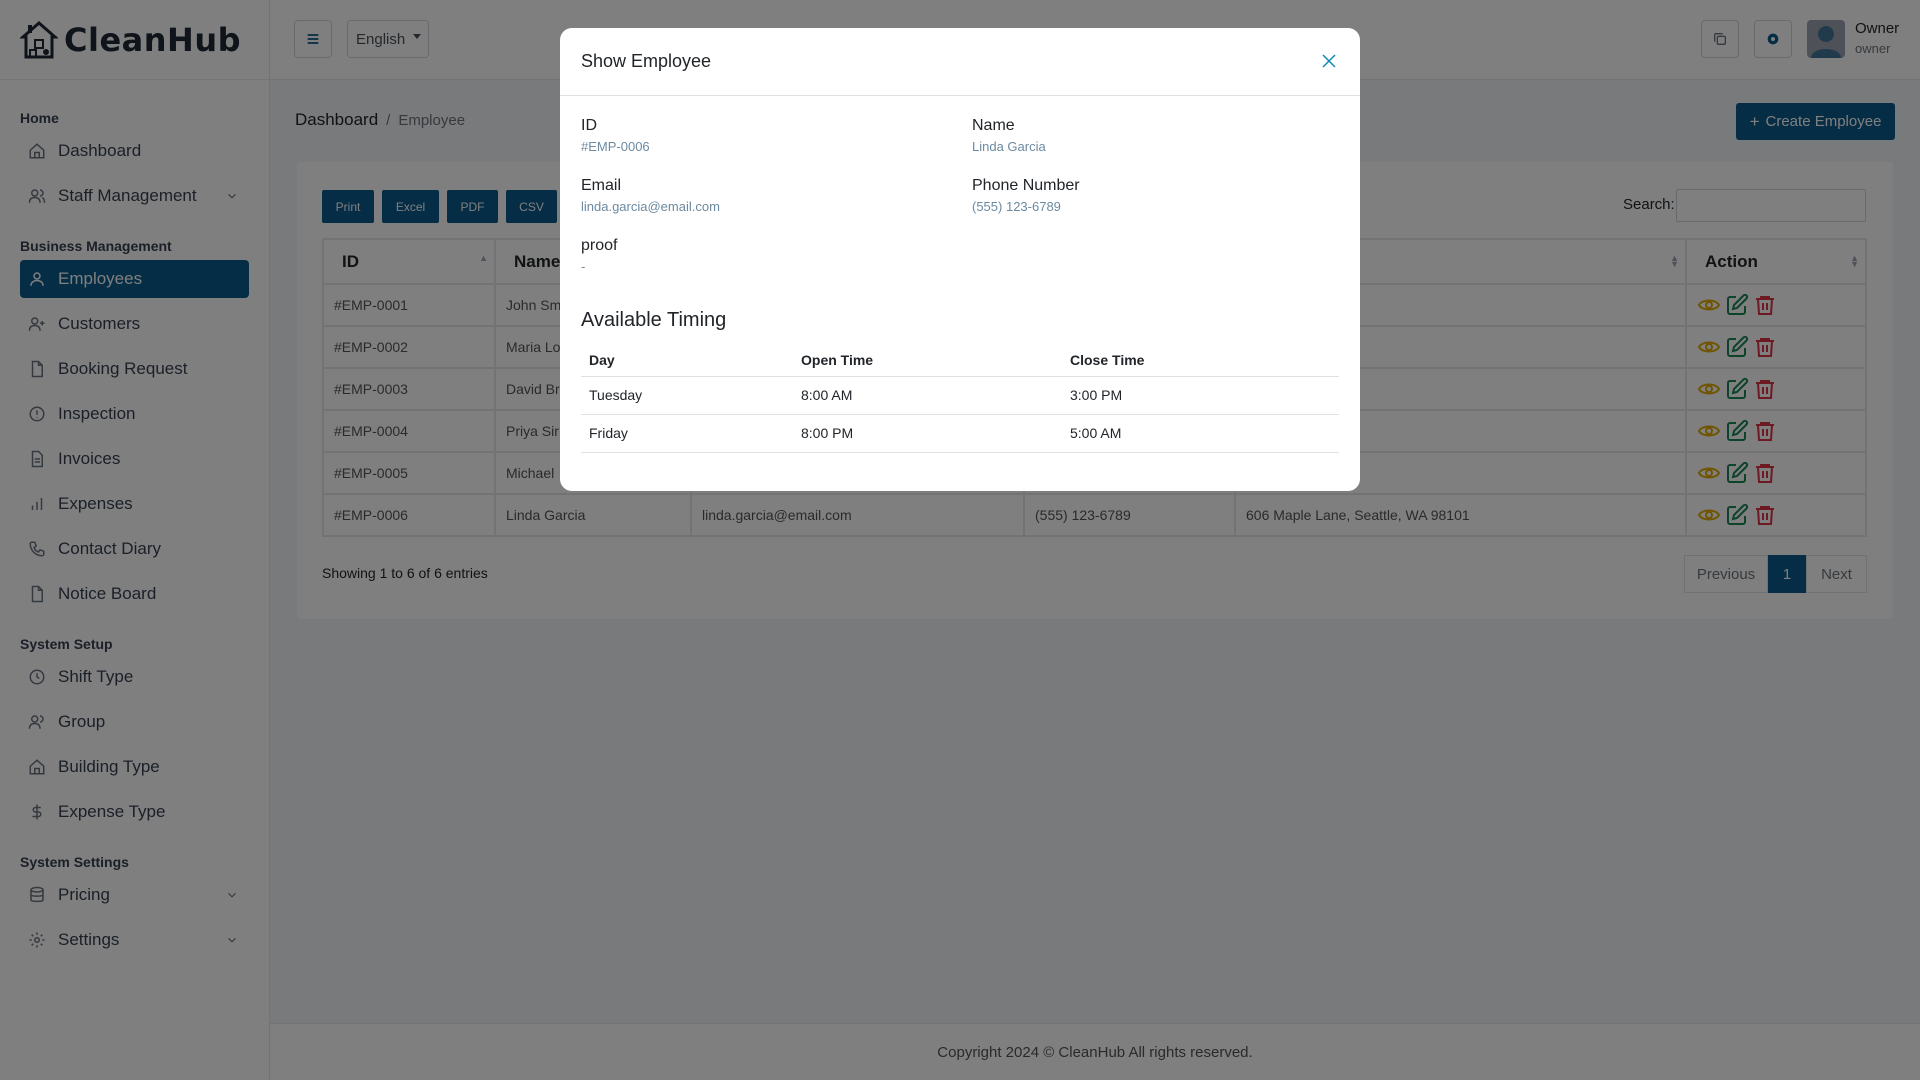 The width and height of the screenshot is (1920, 1080). I want to click on timing-row: Tuesday 8:00 AM 3:00 PM, so click(960, 395).